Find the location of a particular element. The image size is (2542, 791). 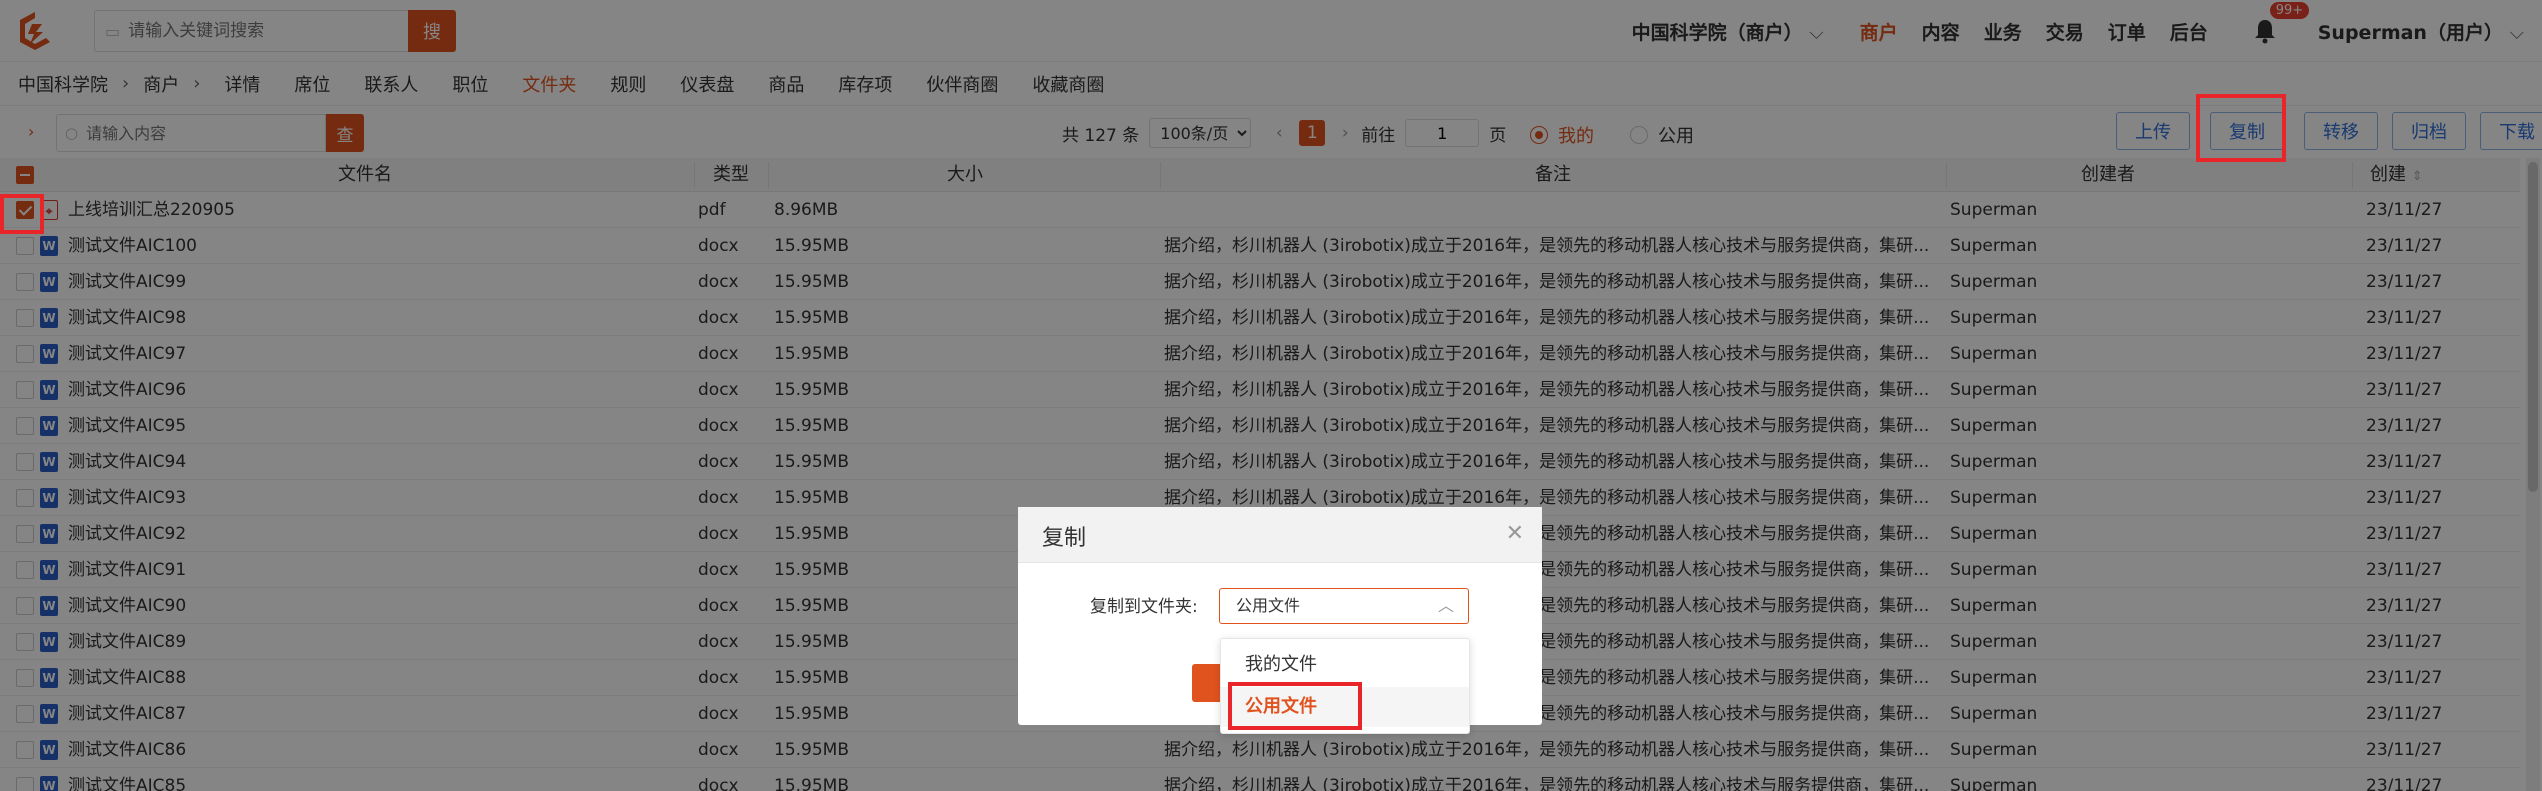

option-my-files: 我的文件 is located at coordinates (1345, 665).